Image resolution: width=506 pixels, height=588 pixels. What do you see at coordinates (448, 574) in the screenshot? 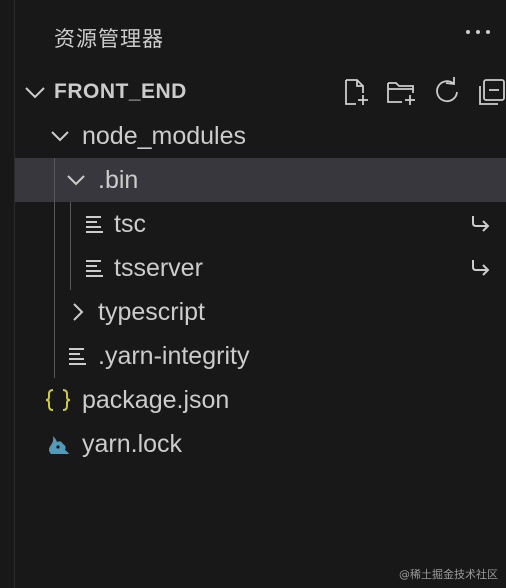
I see `watermark: @稀土掘金技术社区` at bounding box center [448, 574].